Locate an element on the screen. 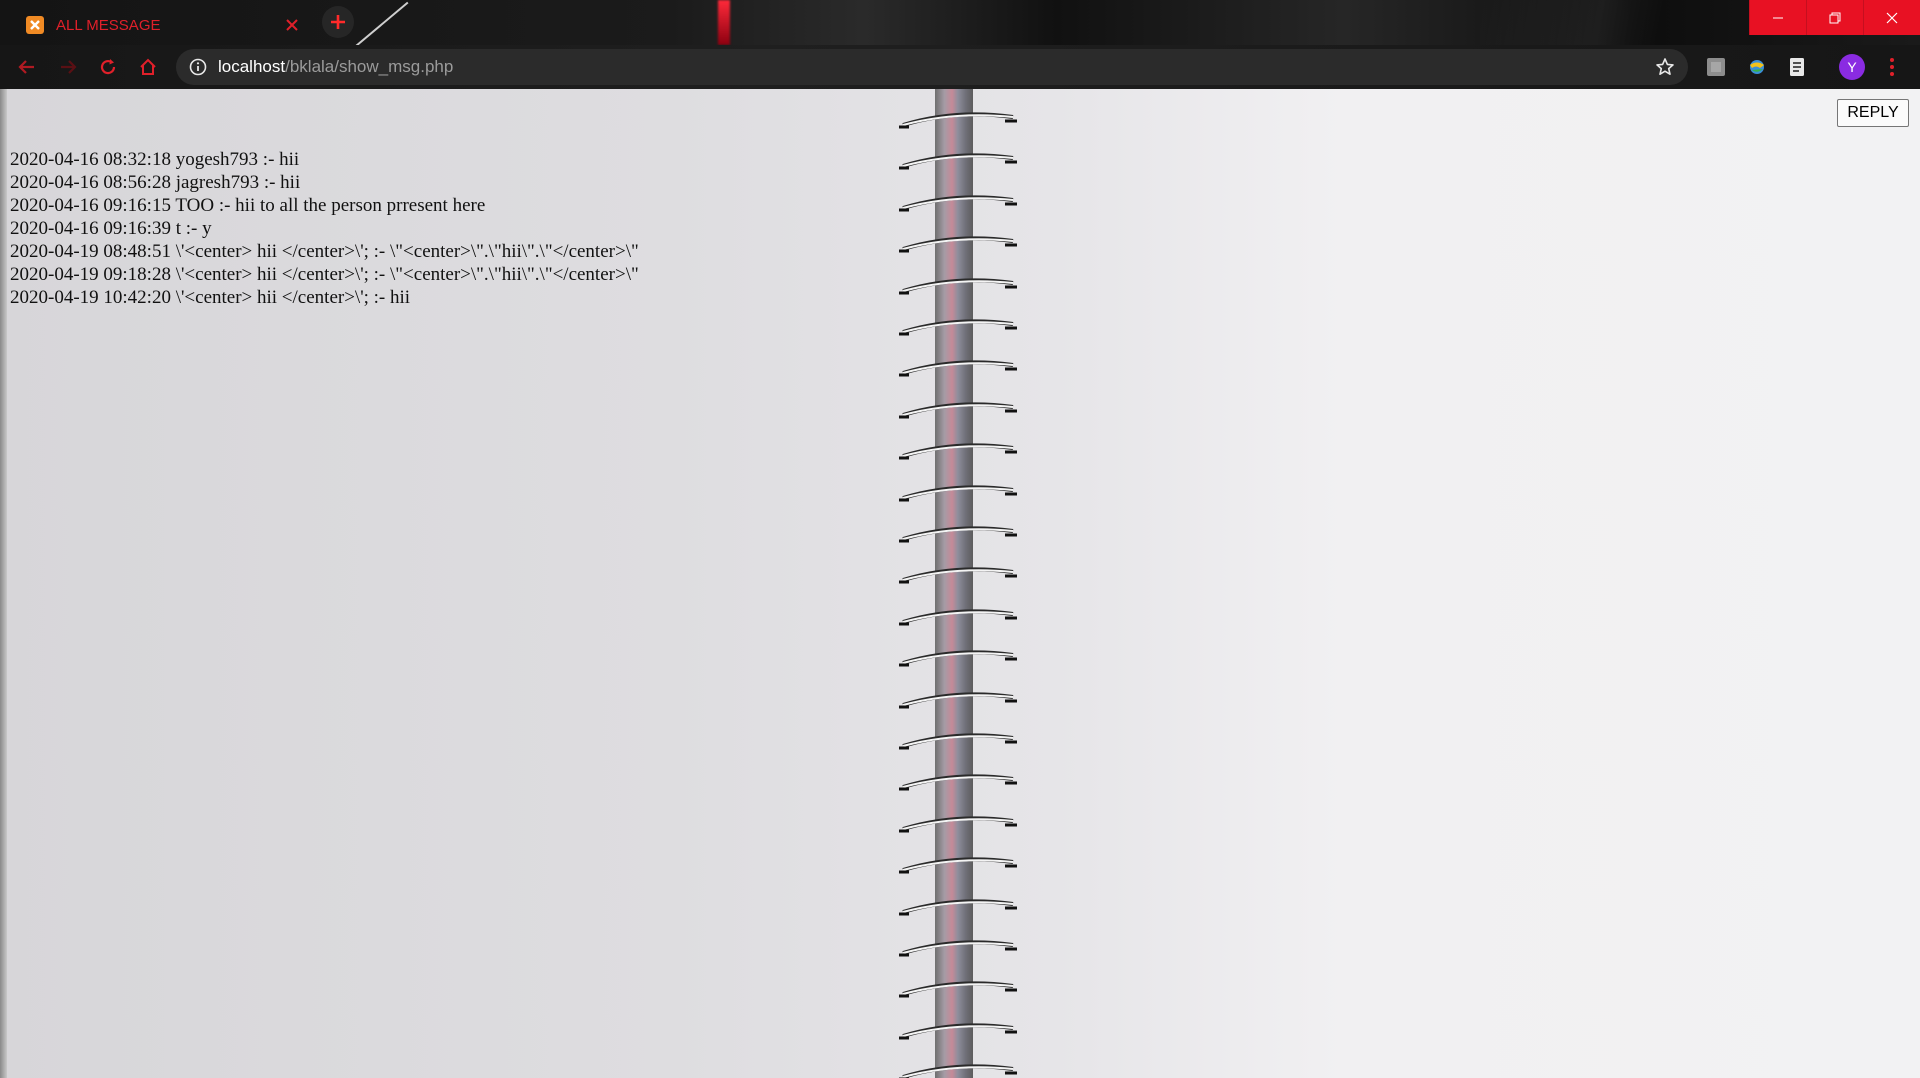 The image size is (1920, 1078). forward-button is located at coordinates (68, 67).